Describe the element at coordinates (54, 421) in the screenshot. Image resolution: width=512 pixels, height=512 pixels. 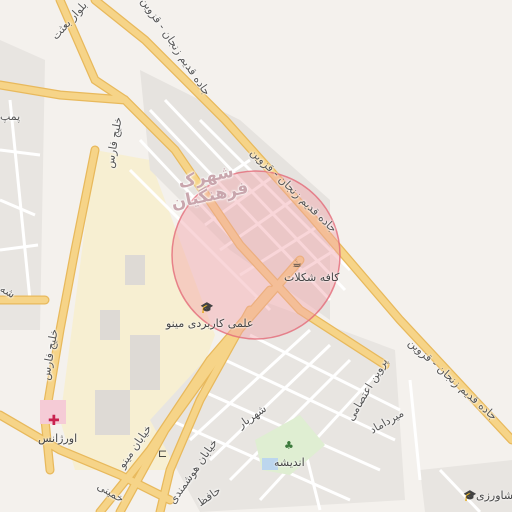
I see `hospital-cross-icon: ✚` at that location.